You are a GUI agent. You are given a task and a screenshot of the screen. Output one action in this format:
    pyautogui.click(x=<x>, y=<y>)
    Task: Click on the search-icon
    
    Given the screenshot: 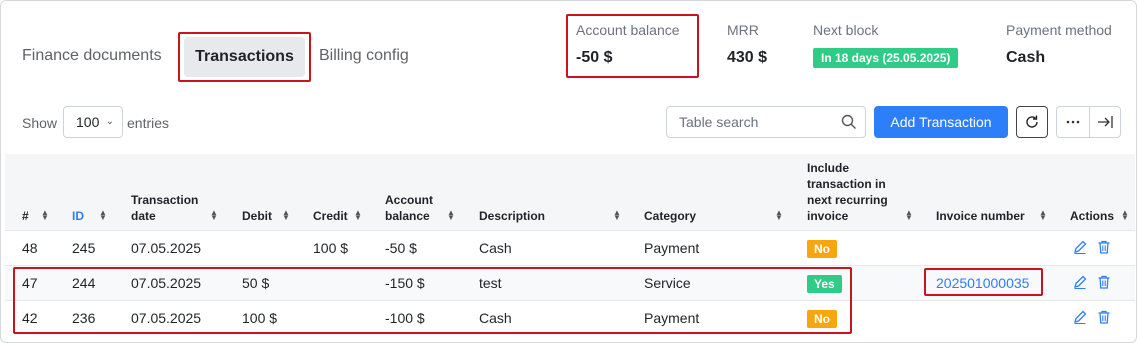 What is the action you would take?
    pyautogui.click(x=848, y=121)
    